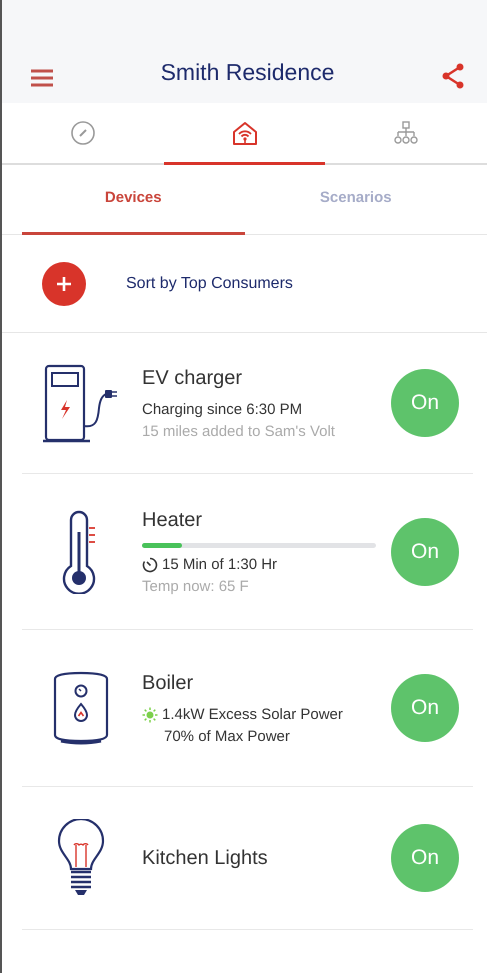 The image size is (487, 973). I want to click on device-name: EV charger, so click(193, 378).